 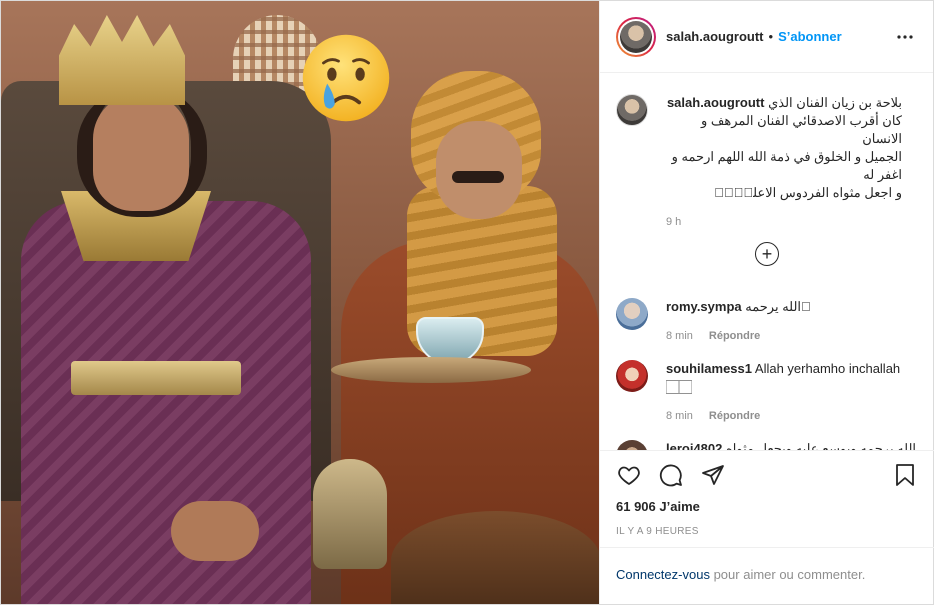 What do you see at coordinates (431, 370) in the screenshot?
I see `image-tray` at bounding box center [431, 370].